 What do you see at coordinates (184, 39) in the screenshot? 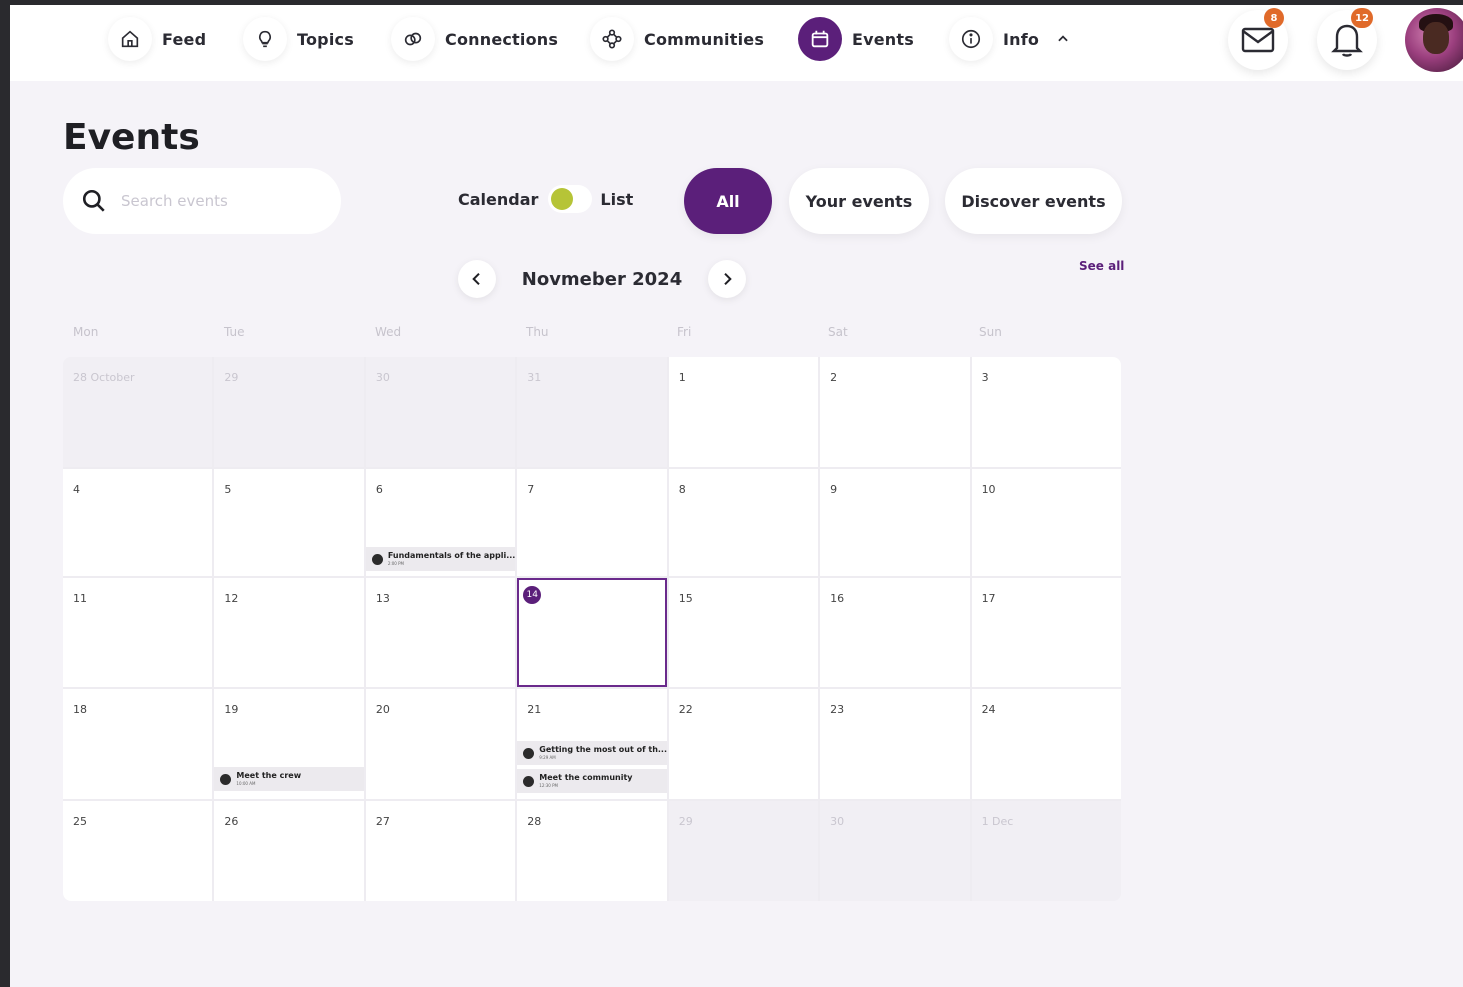
I see `nav-label: Feed` at bounding box center [184, 39].